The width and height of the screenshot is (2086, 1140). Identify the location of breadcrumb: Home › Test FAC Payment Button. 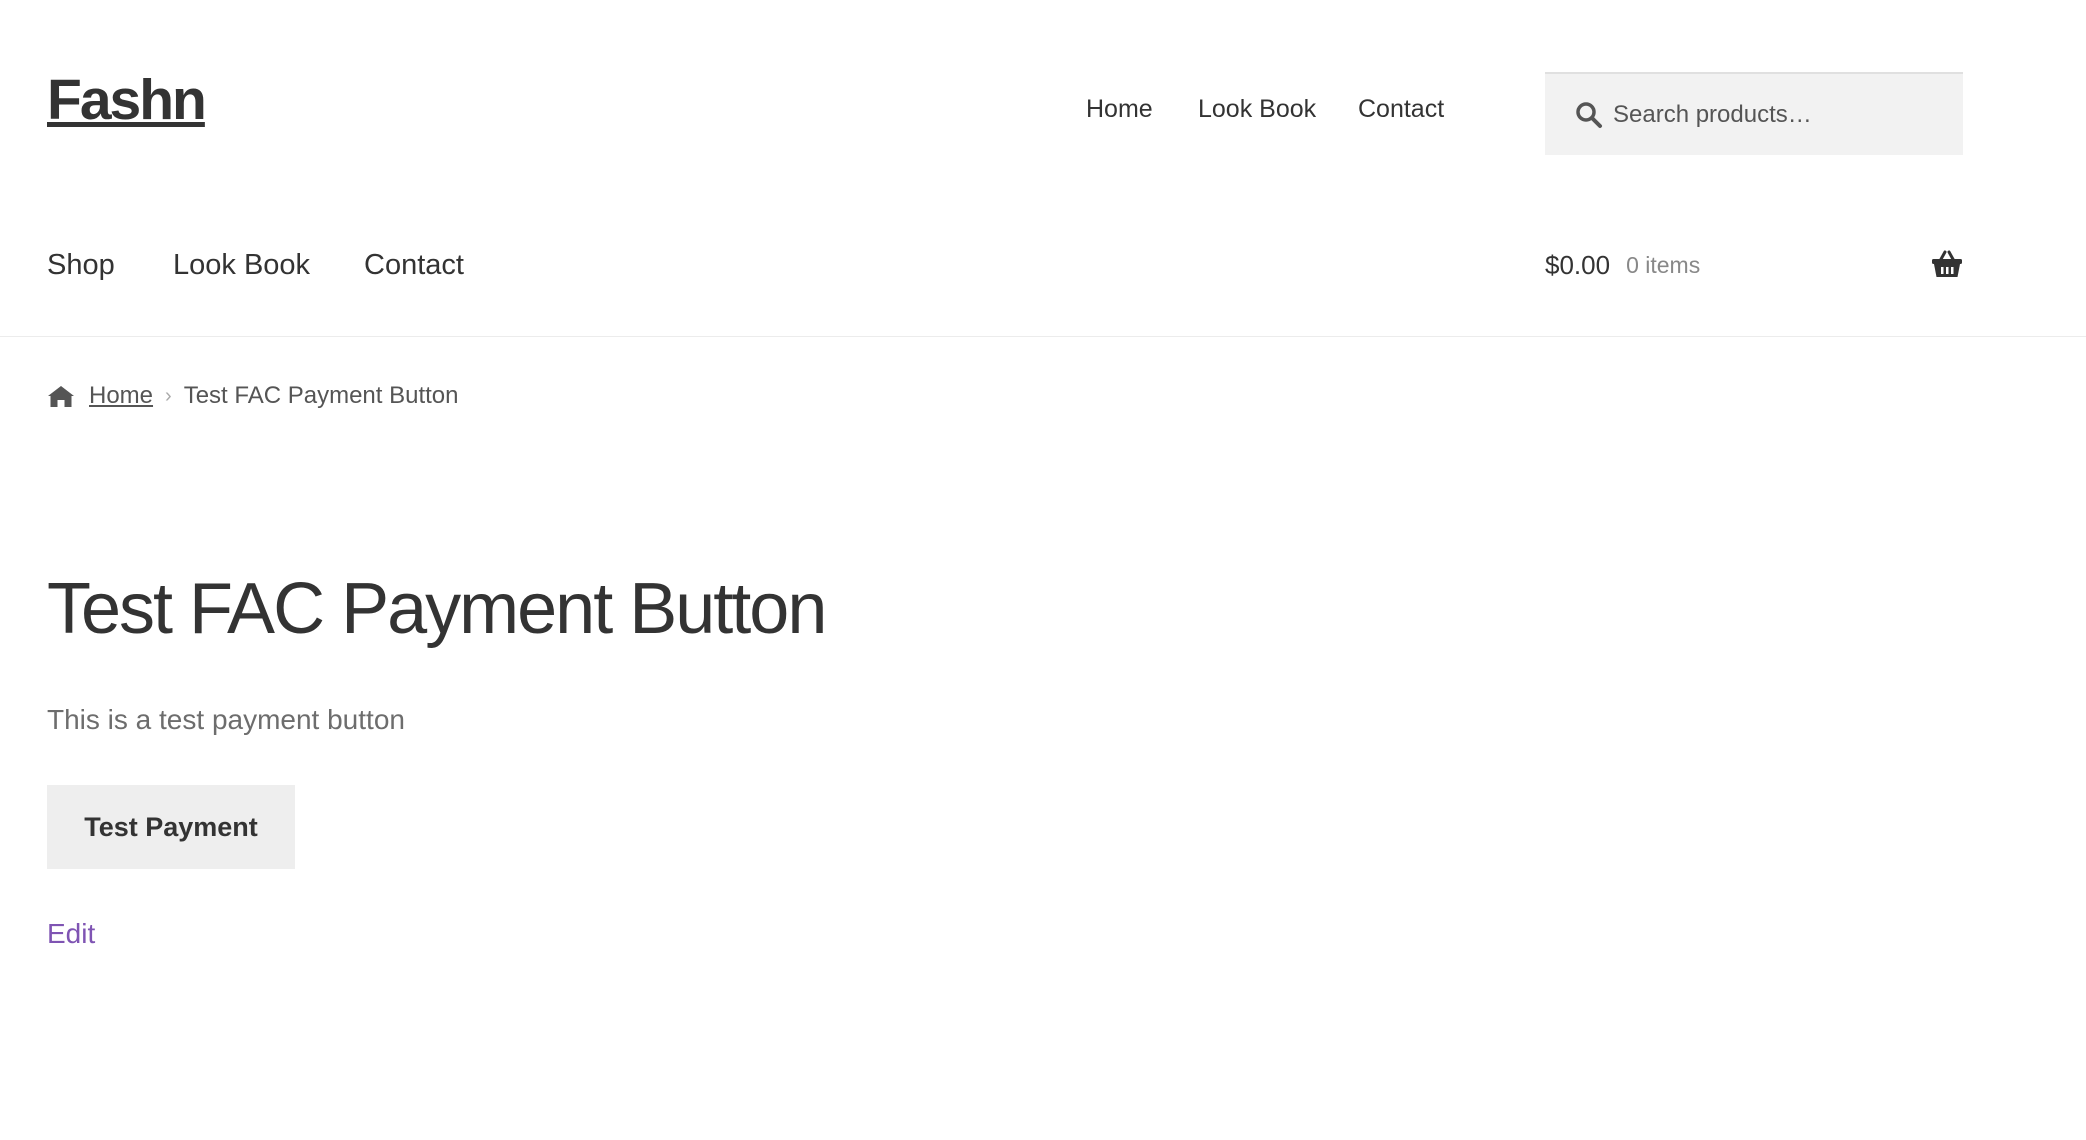
(253, 396).